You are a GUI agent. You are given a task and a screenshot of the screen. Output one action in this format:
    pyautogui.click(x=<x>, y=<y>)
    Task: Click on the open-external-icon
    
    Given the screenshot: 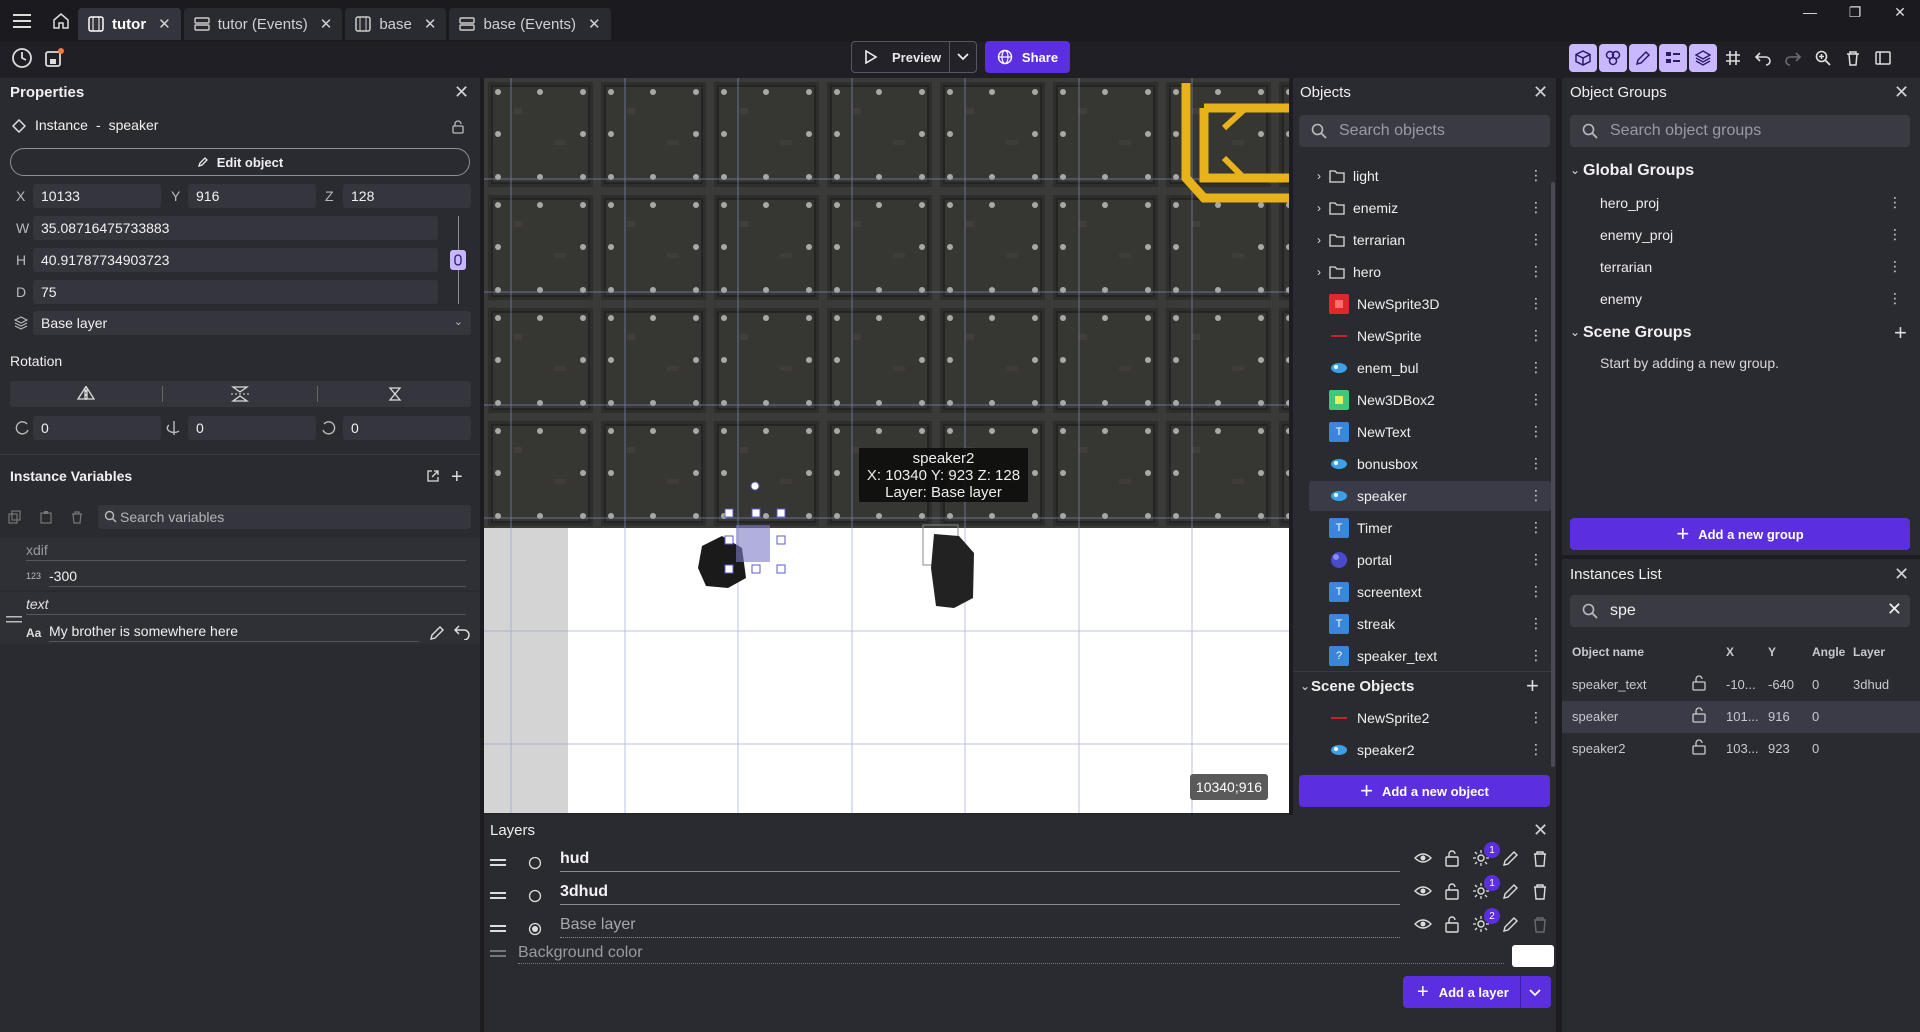 What is the action you would take?
    pyautogui.click(x=433, y=476)
    